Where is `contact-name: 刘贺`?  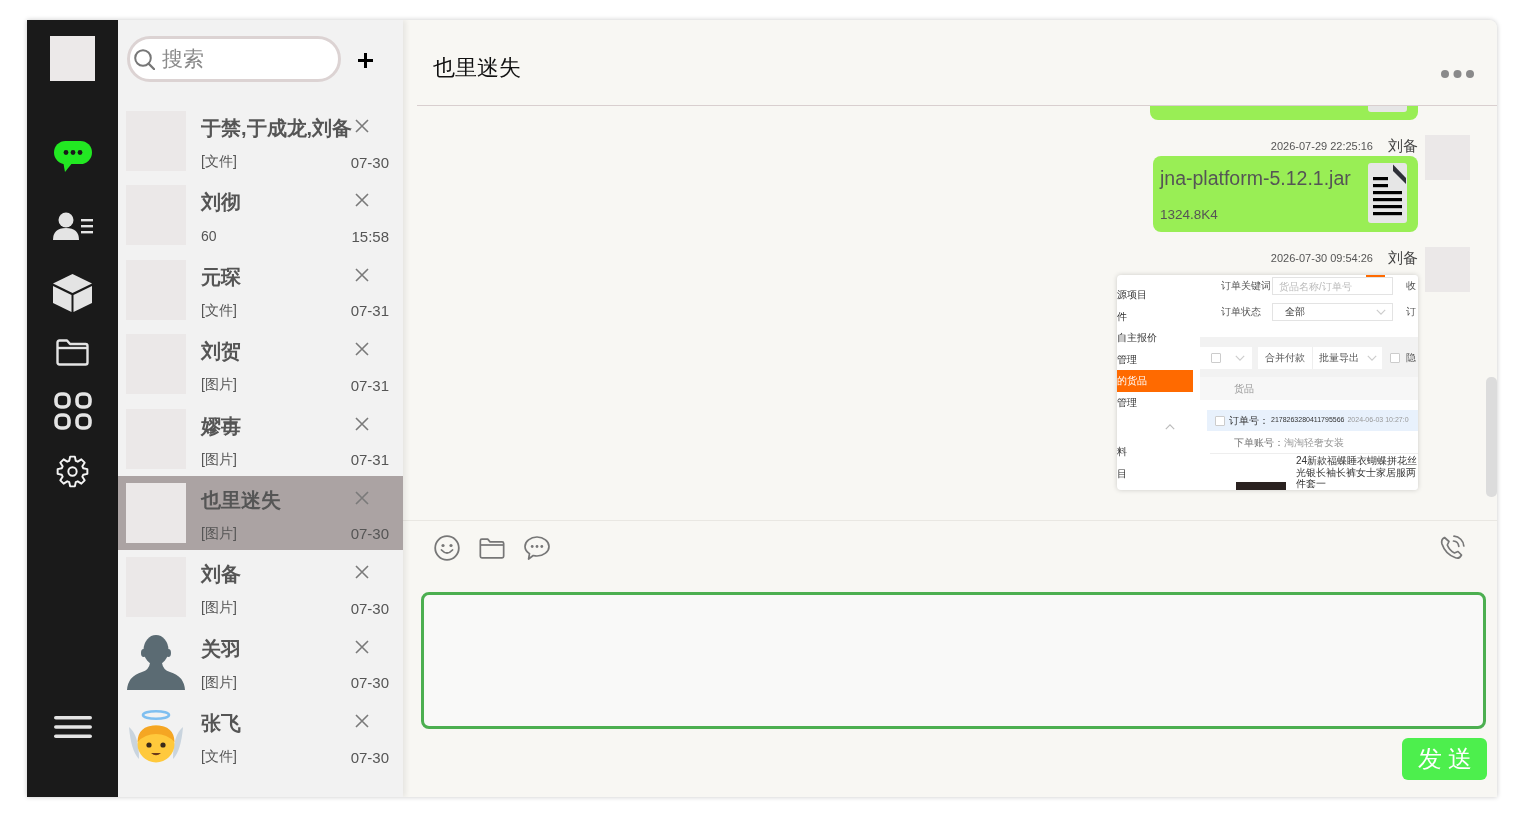
contact-name: 刘贺 is located at coordinates (221, 352).